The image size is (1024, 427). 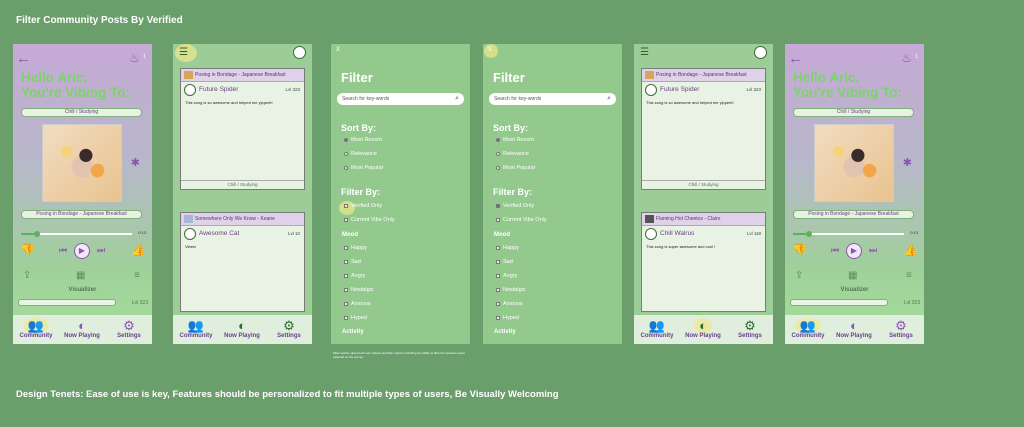 I want to click on post-song-title: Flaming Hot Cheetos - Clairo, so click(x=688, y=219).